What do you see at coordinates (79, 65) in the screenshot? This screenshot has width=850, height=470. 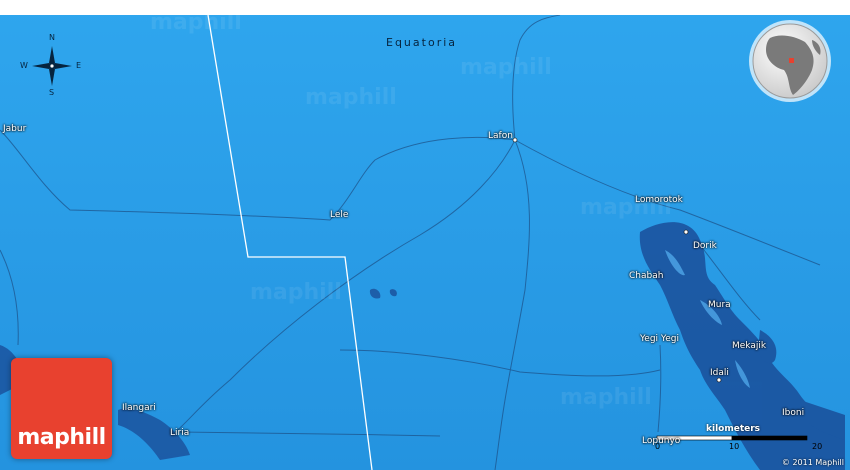 I see `compass-east: E` at bounding box center [79, 65].